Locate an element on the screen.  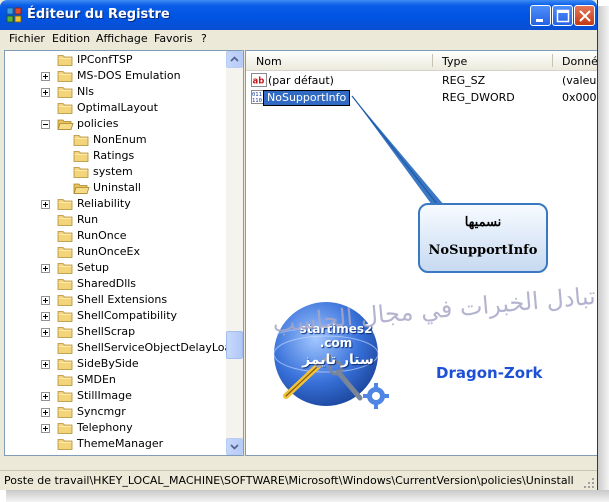
callout-english-text: NoSupportInfo is located at coordinates (483, 250).